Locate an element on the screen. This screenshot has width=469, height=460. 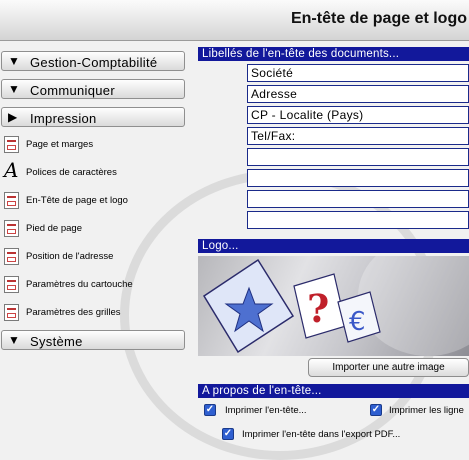
sidebar-item-label: Pied de page is located at coordinates (54, 228).